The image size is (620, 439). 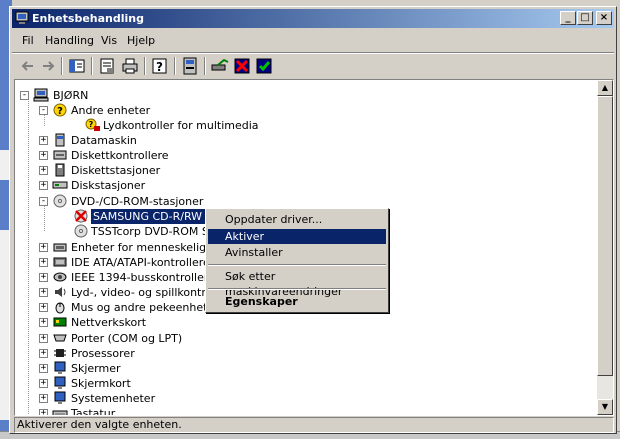 What do you see at coordinates (313, 66) in the screenshot?
I see `toolbar: ?` at bounding box center [313, 66].